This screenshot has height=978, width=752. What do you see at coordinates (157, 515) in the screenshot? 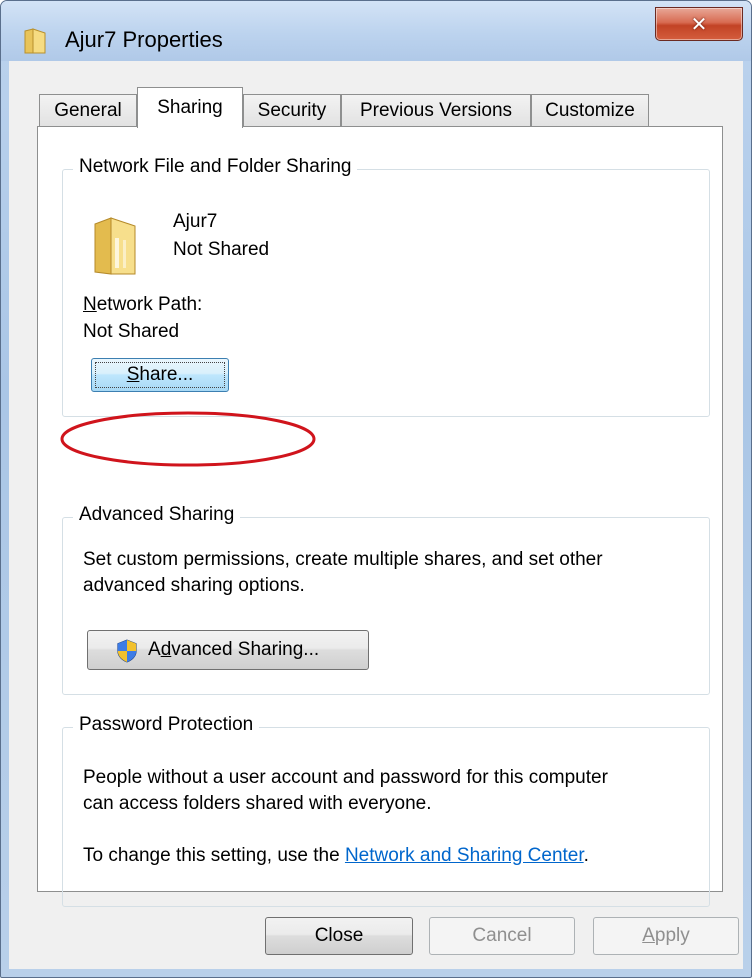
I see `advanced-sharing-legend: Advanced Sharing` at bounding box center [157, 515].